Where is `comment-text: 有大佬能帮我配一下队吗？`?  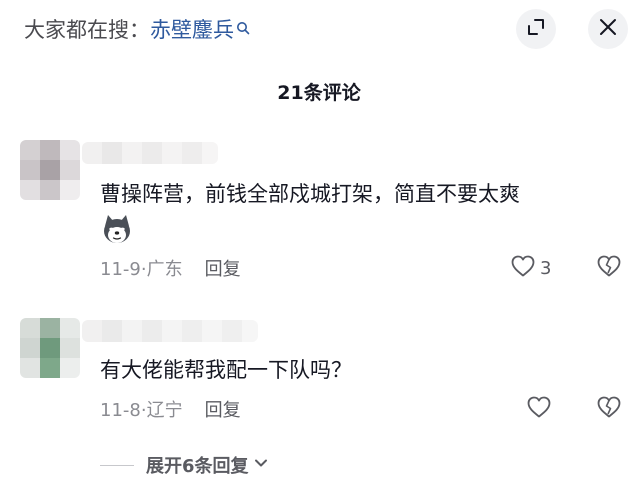 comment-text: 有大佬能帮我配一下队吗？ is located at coordinates (226, 370).